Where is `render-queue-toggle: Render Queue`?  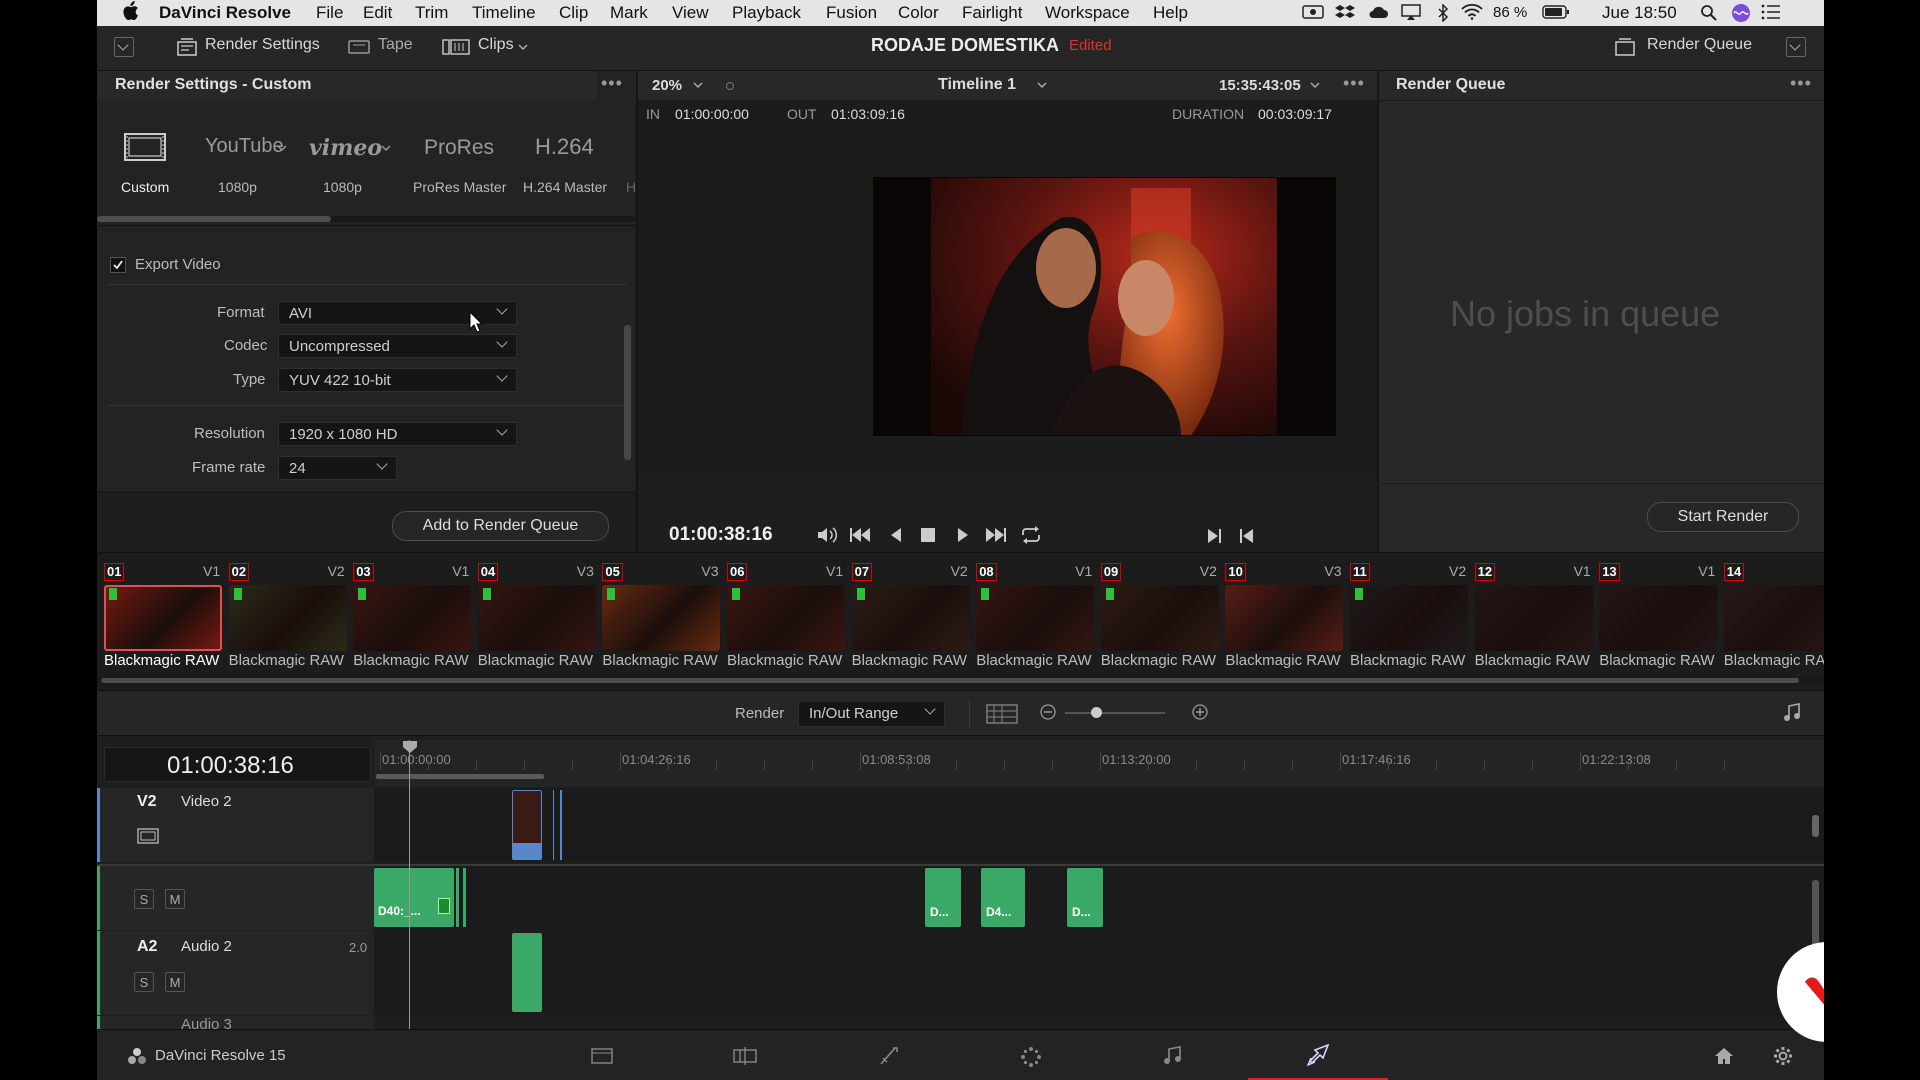
render-queue-toggle: Render Queue is located at coordinates (1699, 45).